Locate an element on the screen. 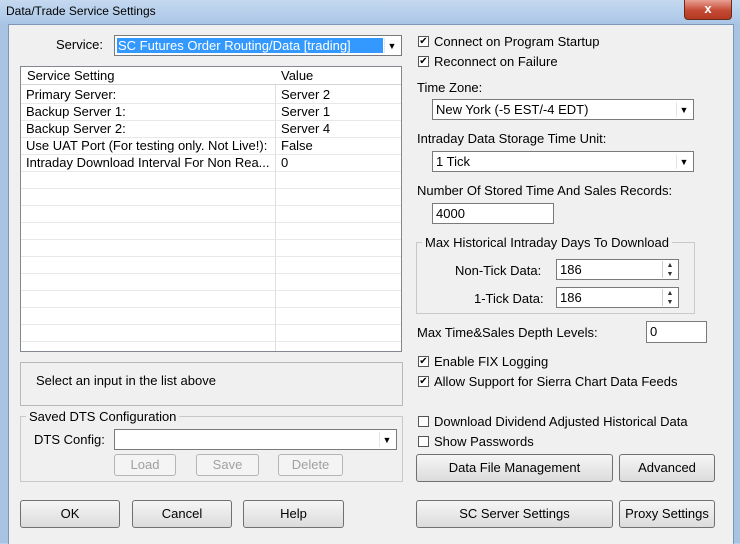 The image size is (740, 544). reconnect-on-failure-checkbox: ✔ is located at coordinates (423, 61).